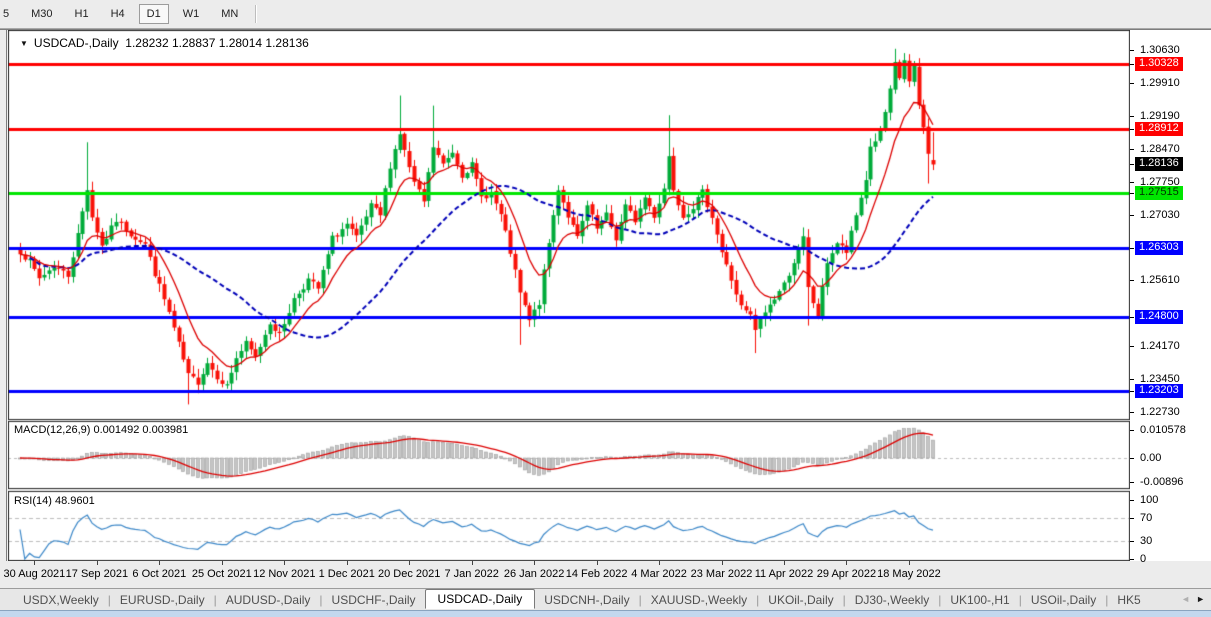 This screenshot has width=1211, height=617. Describe the element at coordinates (191, 14) in the screenshot. I see `timeframe-button-w1: W1` at that location.